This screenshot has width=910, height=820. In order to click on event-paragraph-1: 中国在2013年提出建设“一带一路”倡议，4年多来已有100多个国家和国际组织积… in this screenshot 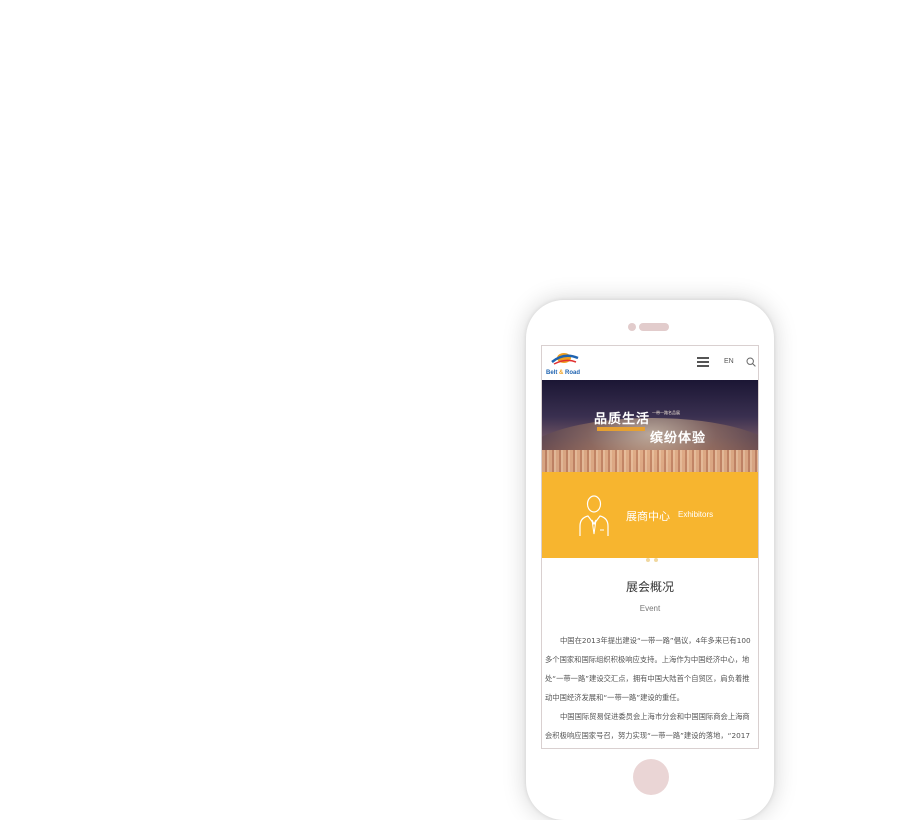, I will do `click(648, 669)`.